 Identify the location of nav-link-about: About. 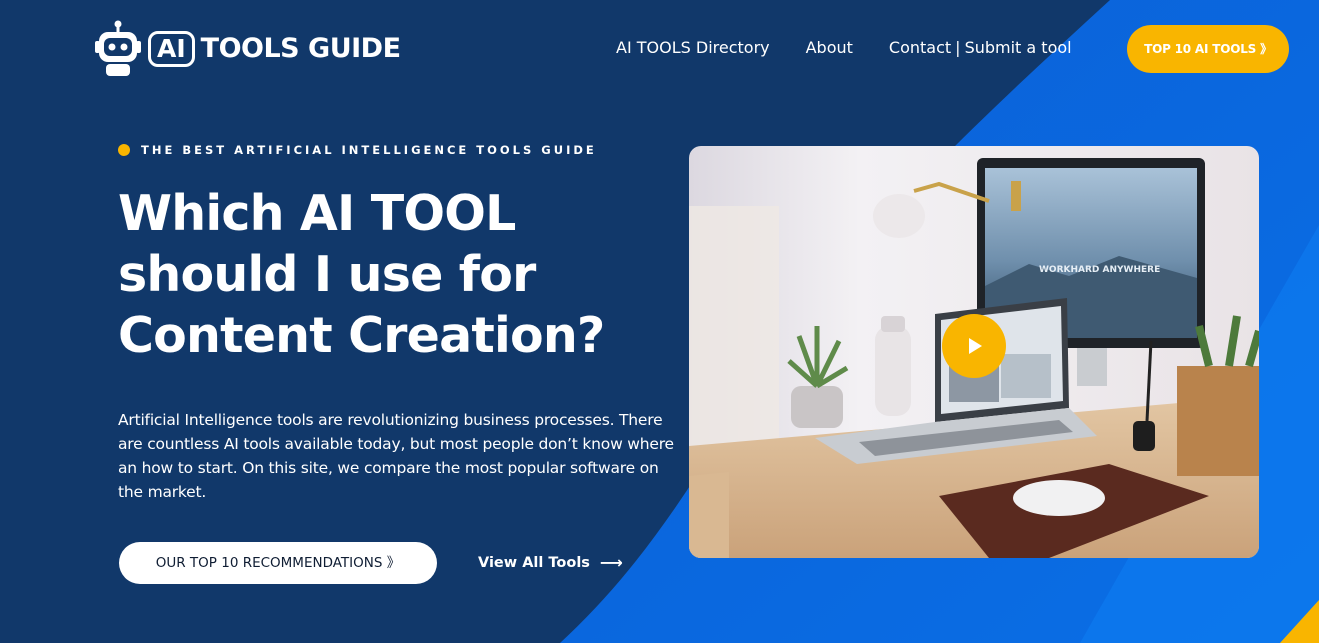
(829, 48).